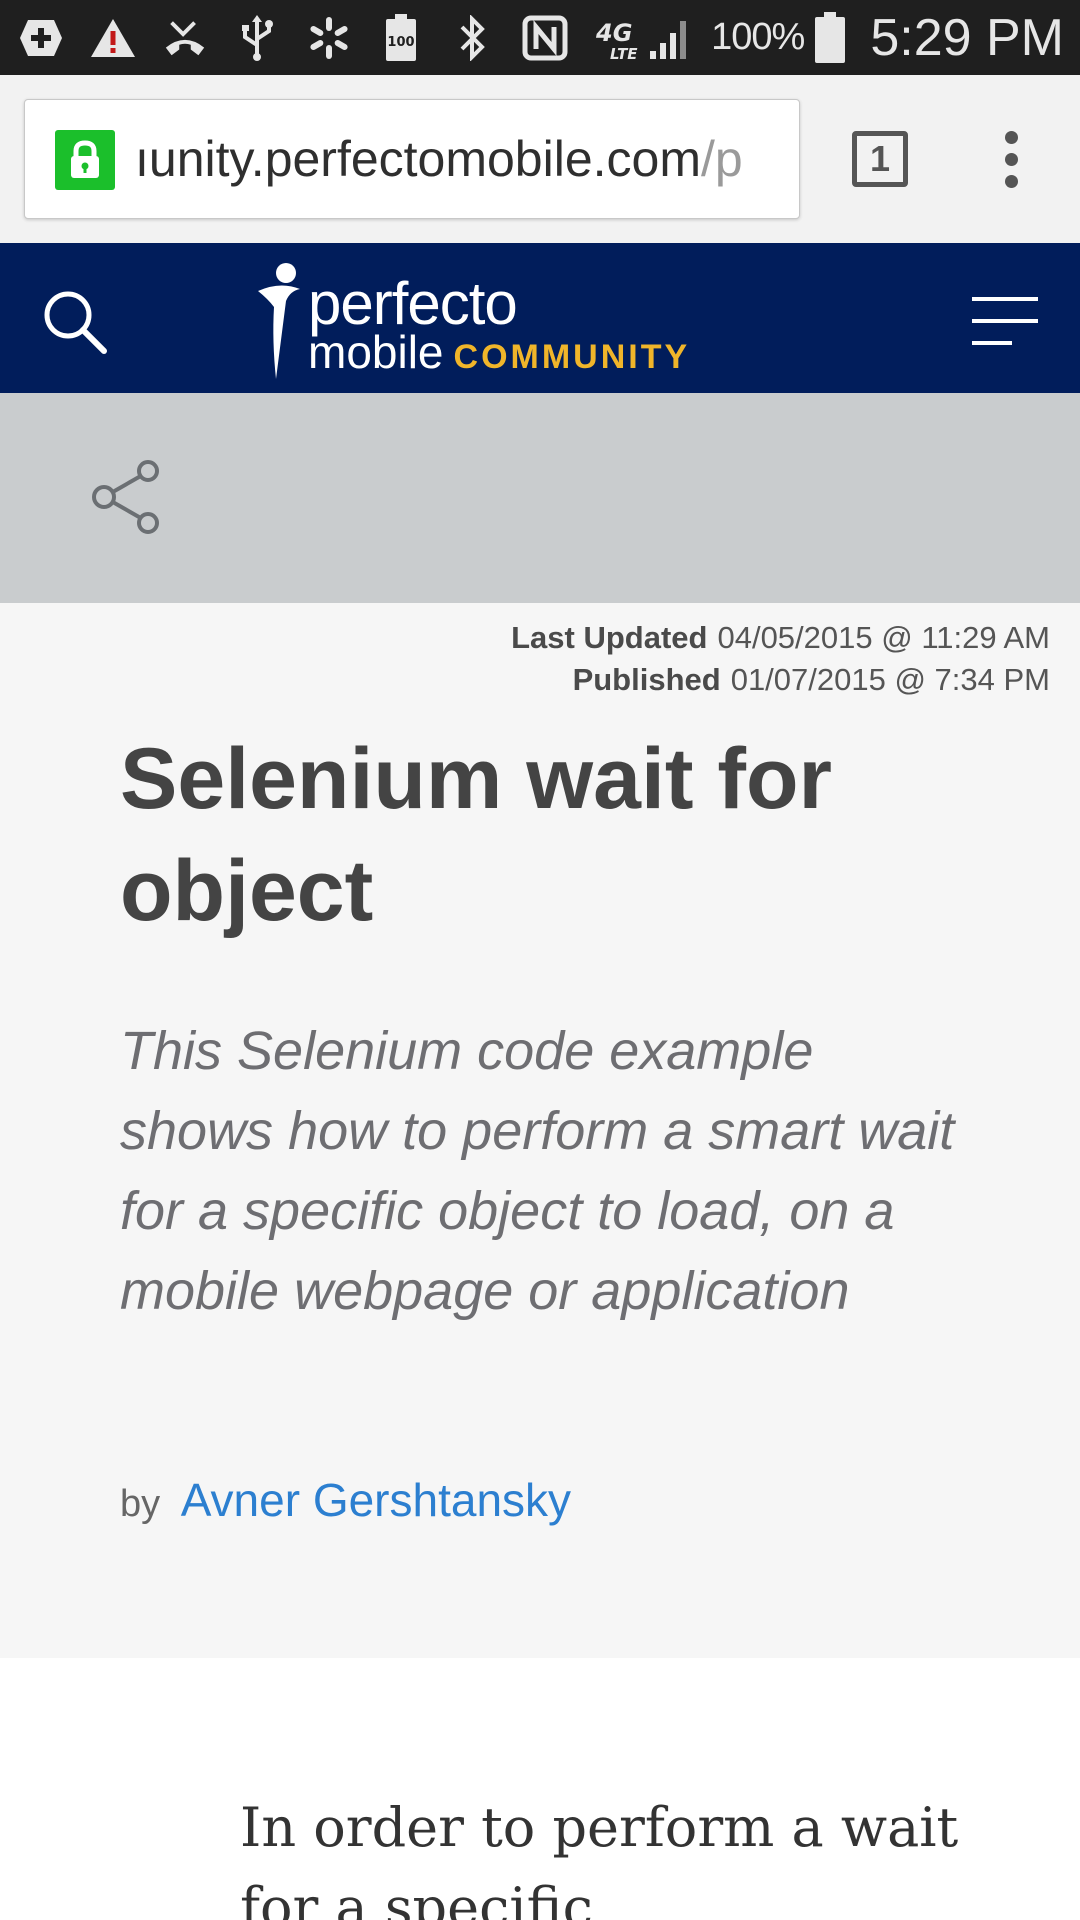  I want to click on notification-icons: 100 4G LTE, so click(356, 37).